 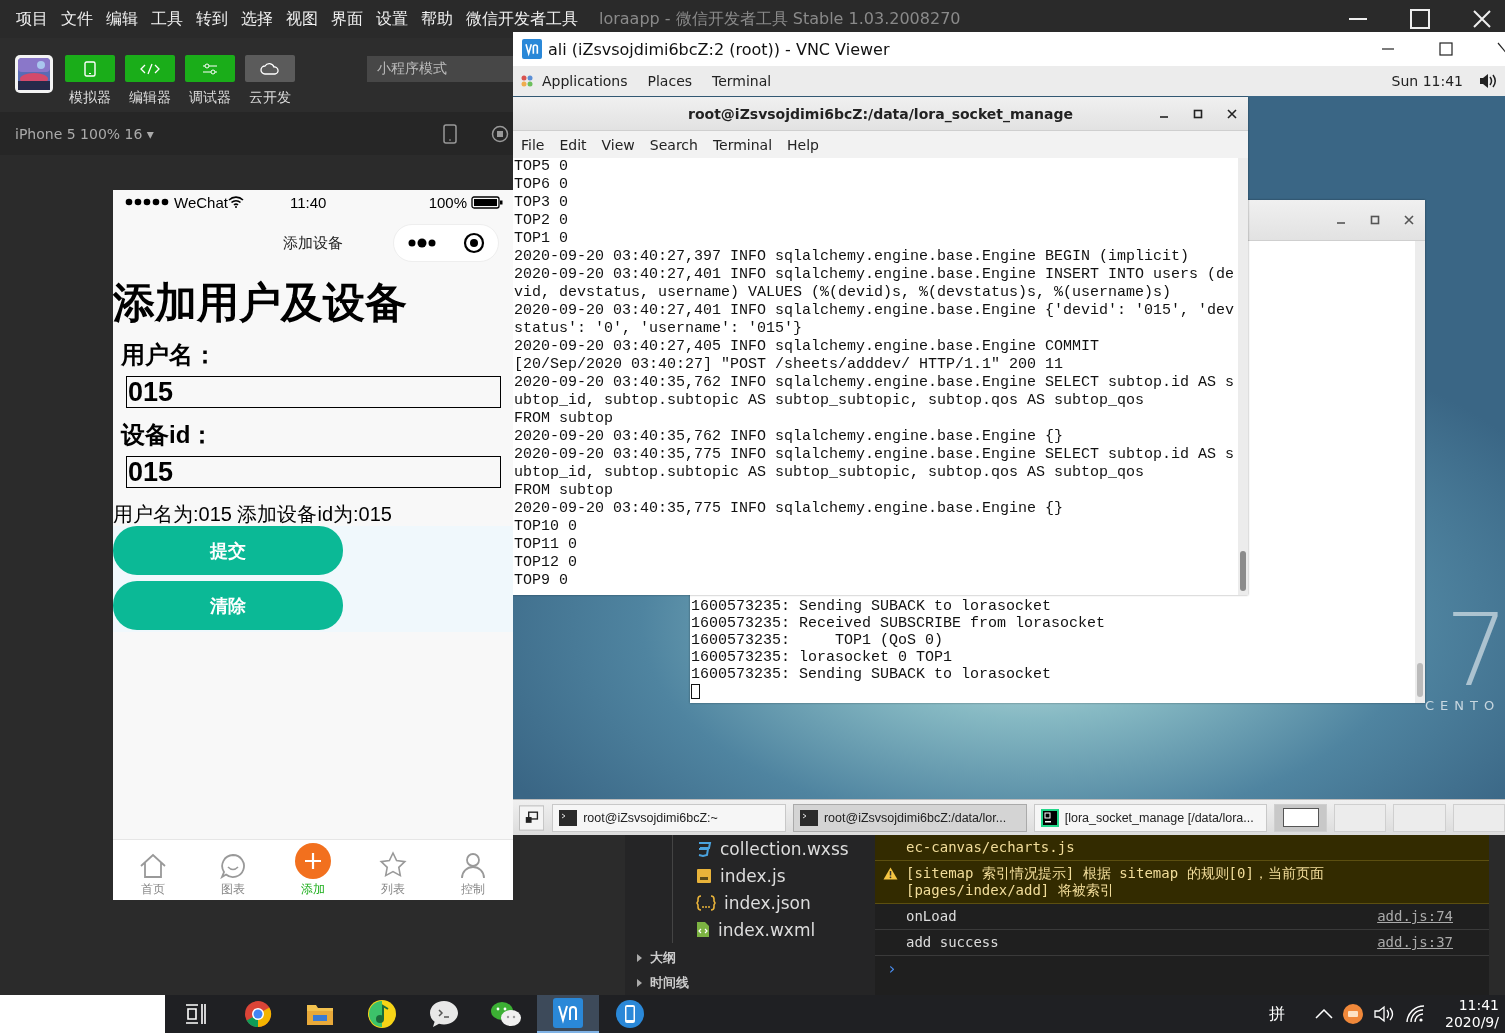 What do you see at coordinates (541, 581) in the screenshot?
I see `terminal-line: TOP9 0` at bounding box center [541, 581].